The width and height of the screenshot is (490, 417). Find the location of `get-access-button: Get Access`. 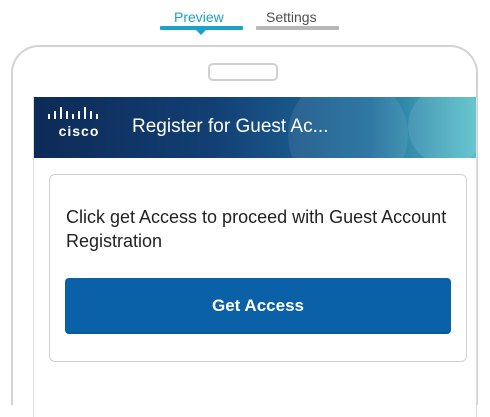

get-access-button: Get Access is located at coordinates (258, 306).